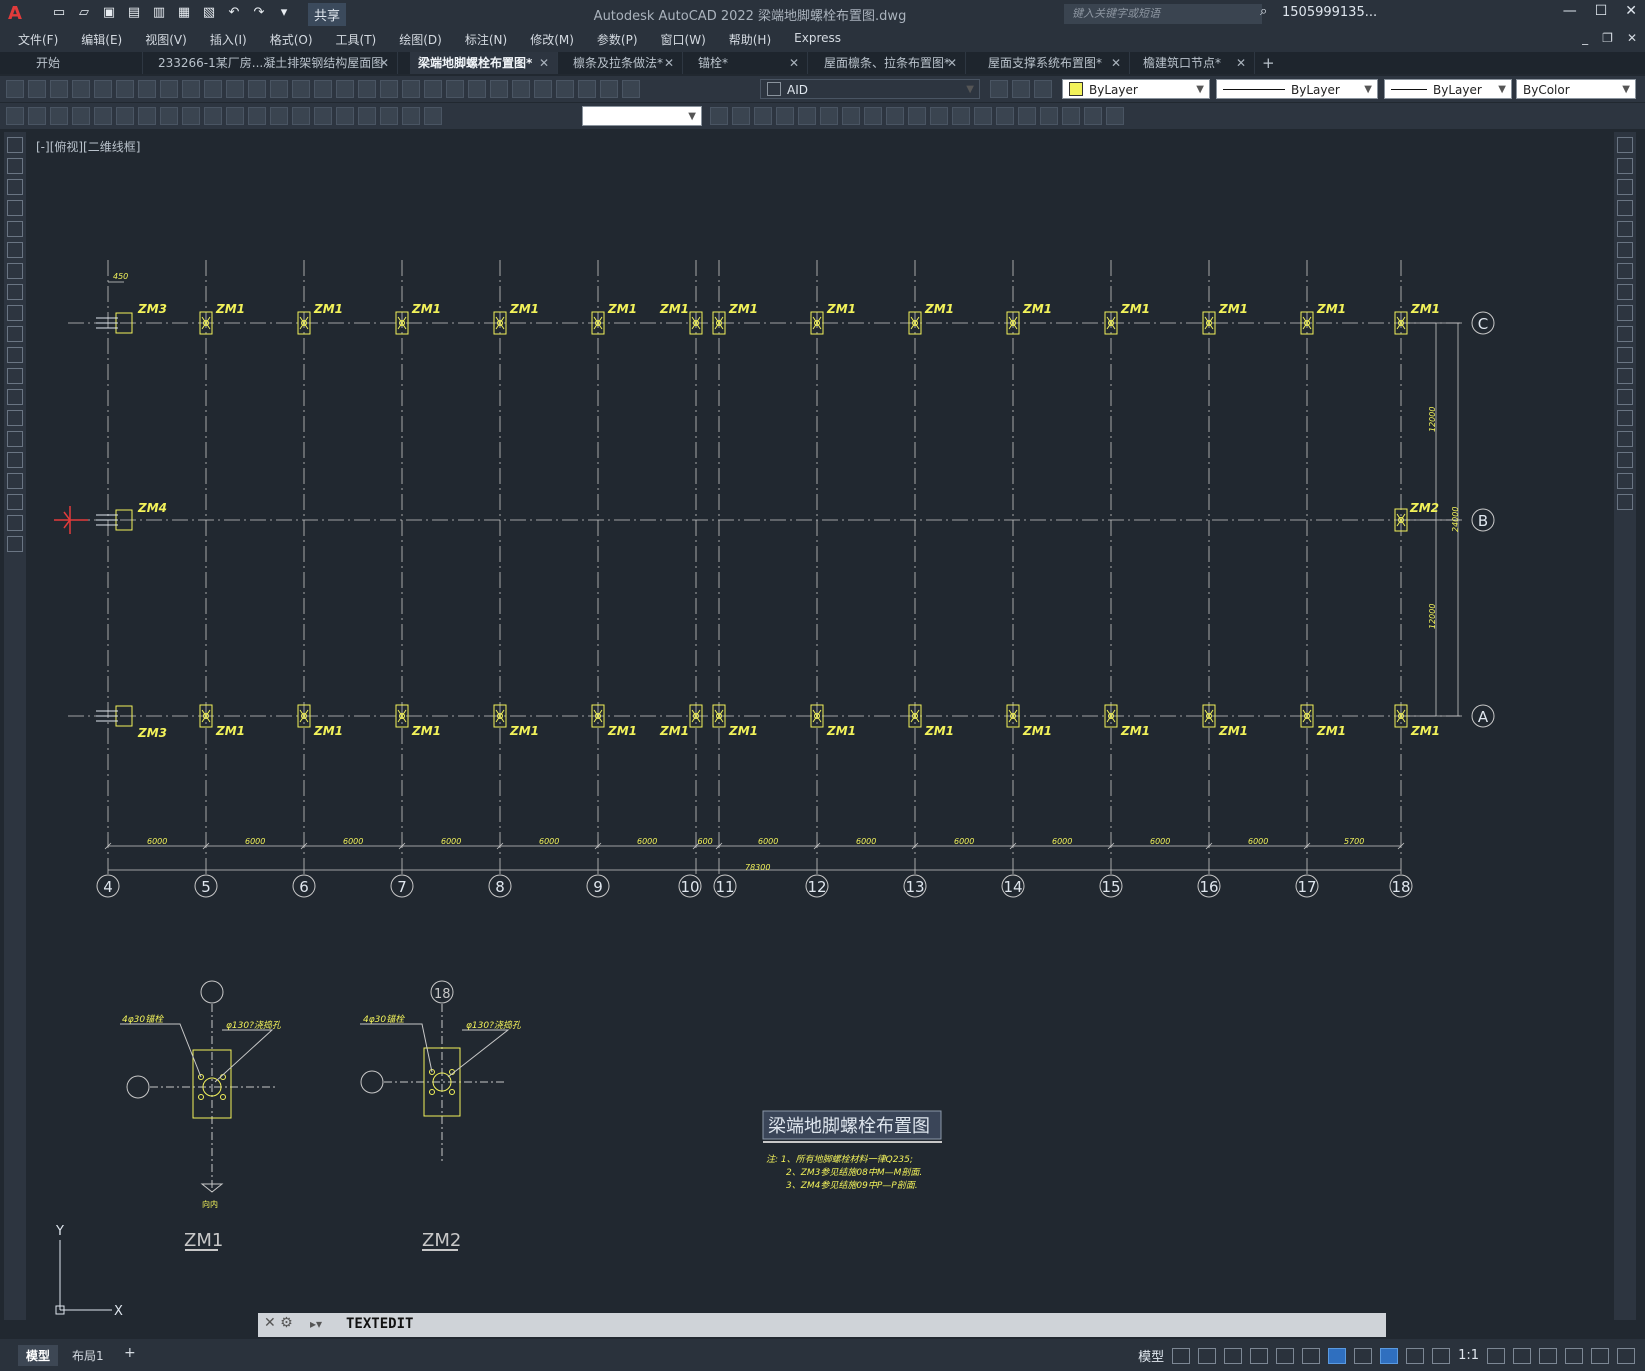 The height and width of the screenshot is (1371, 1645). Describe the element at coordinates (999, 89) in the screenshot. I see `make-current-icon` at that location.